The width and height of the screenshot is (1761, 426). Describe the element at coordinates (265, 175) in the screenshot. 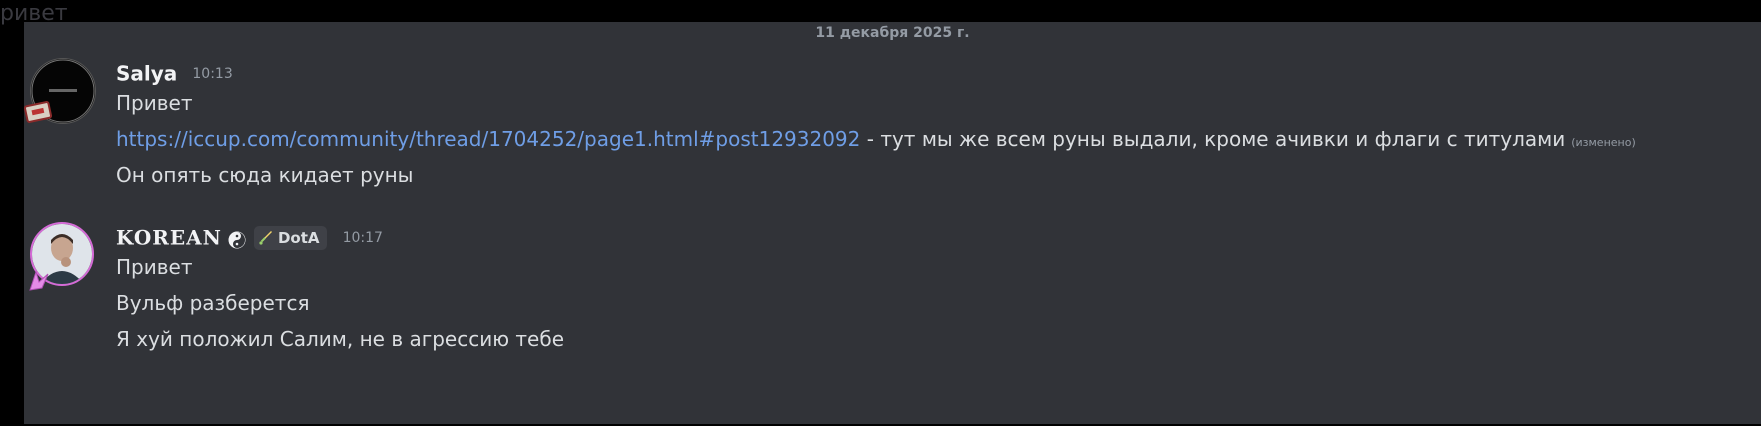

I see `message-line-3: Он опять сюда кидает руны` at that location.